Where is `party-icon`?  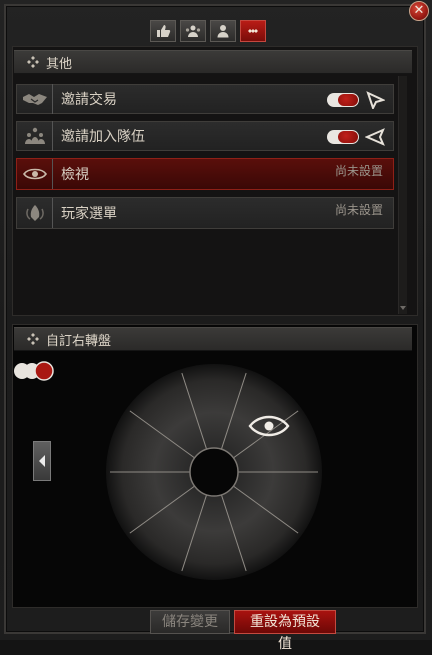 party-icon is located at coordinates (34, 135).